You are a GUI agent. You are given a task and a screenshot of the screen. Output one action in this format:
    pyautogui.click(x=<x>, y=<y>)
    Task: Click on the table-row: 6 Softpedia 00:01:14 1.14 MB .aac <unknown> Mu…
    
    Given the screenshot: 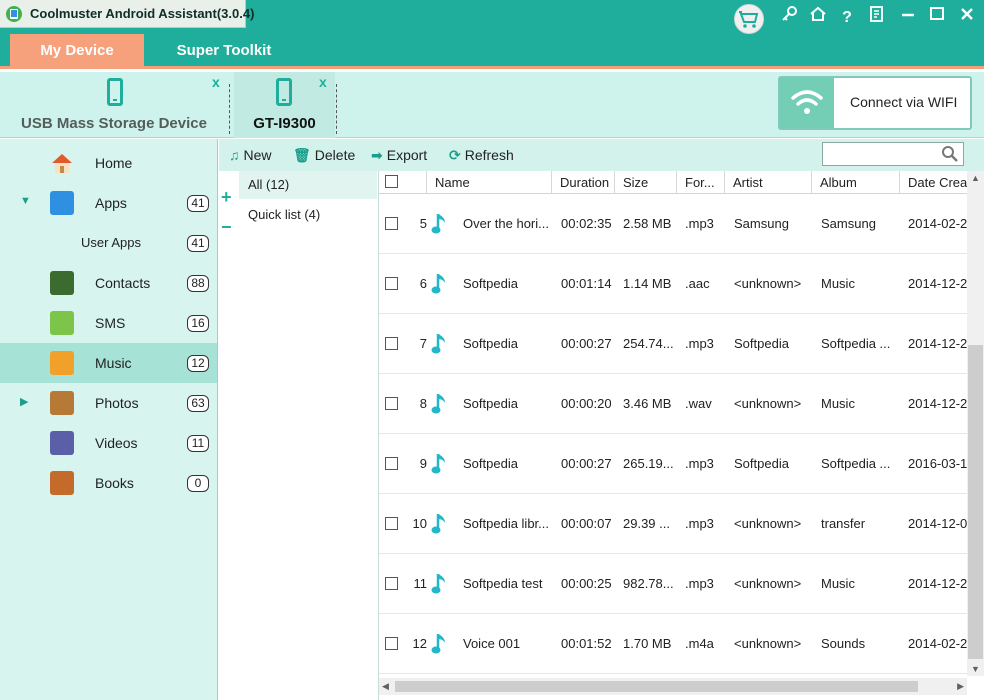 What is the action you would take?
    pyautogui.click(x=673, y=284)
    